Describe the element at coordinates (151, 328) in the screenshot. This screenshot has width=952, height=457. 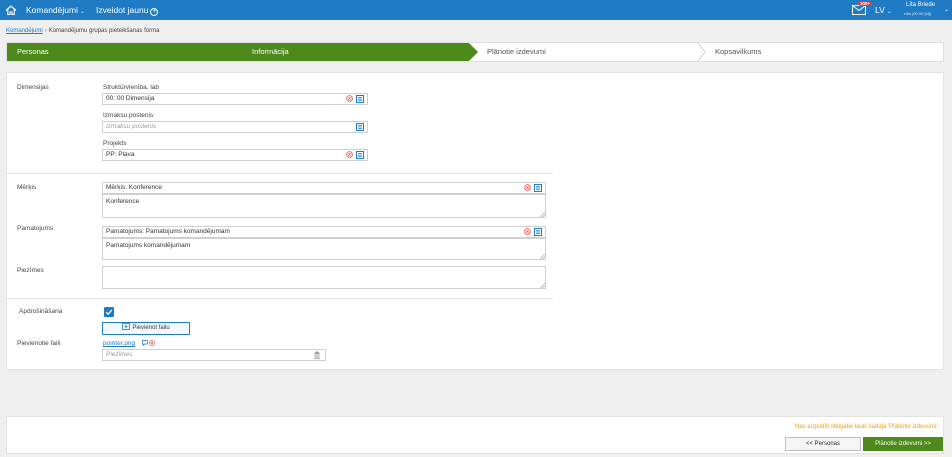
I see `add-file-label: Pievienot failu` at that location.